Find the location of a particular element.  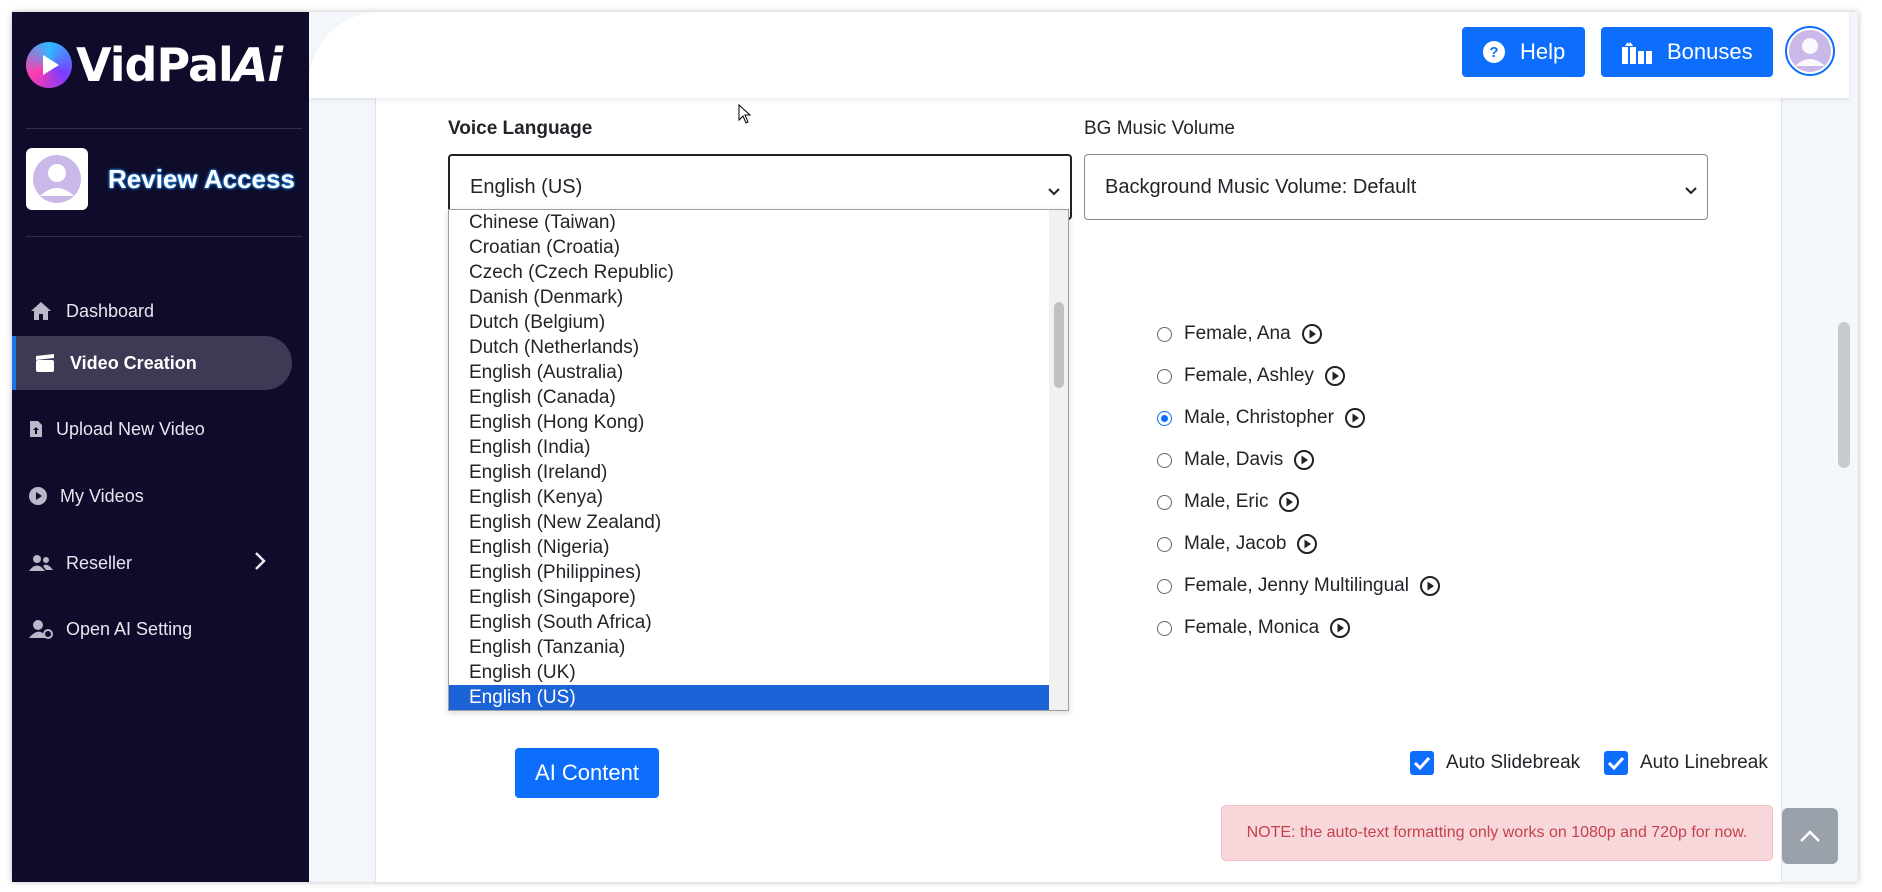

dropdown-option: English (Australia) is located at coordinates (749, 372).